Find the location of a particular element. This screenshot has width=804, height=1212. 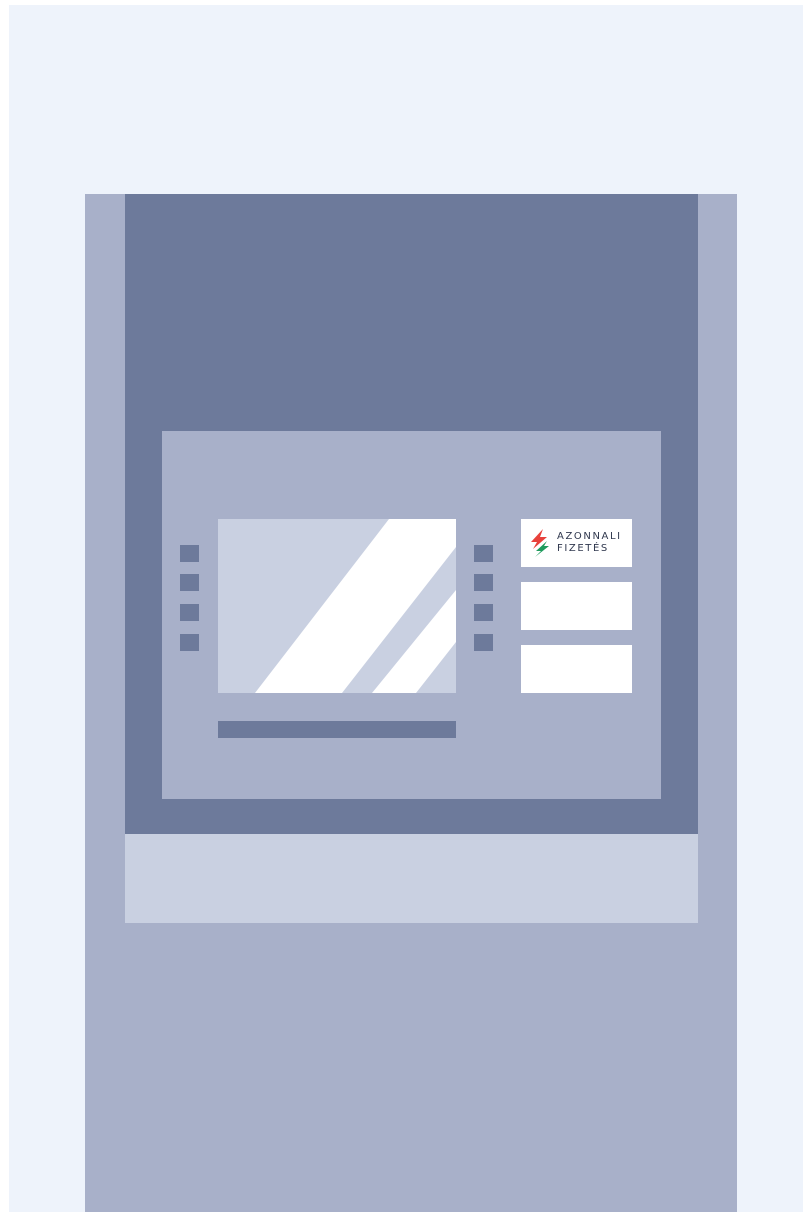

logo-text-line1: AZONNALI is located at coordinates (589, 536).